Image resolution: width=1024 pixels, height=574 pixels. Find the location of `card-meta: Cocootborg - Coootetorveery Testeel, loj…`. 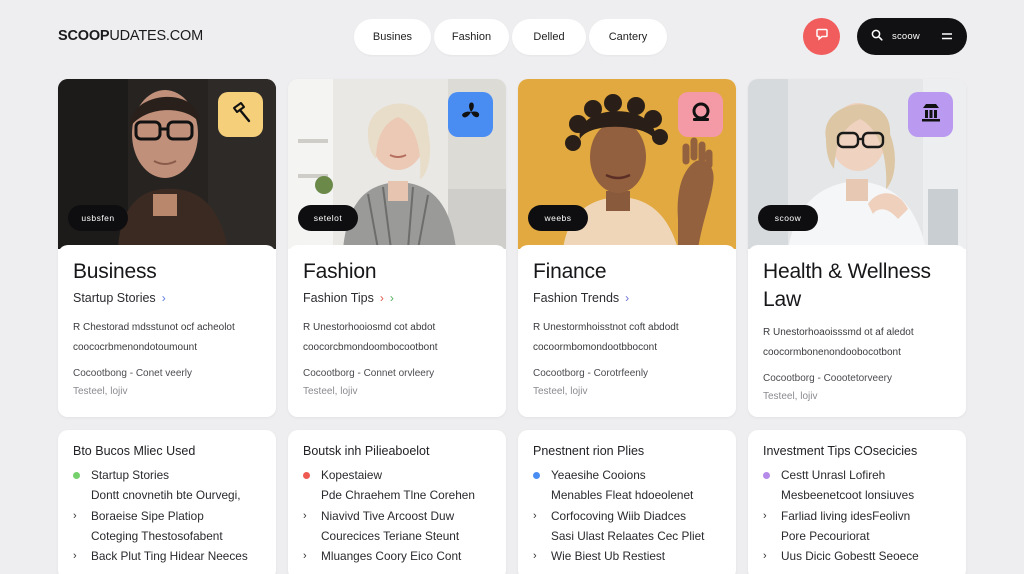

card-meta: Cocootborg - Coootetorveery Testeel, loj… is located at coordinates (857, 388).